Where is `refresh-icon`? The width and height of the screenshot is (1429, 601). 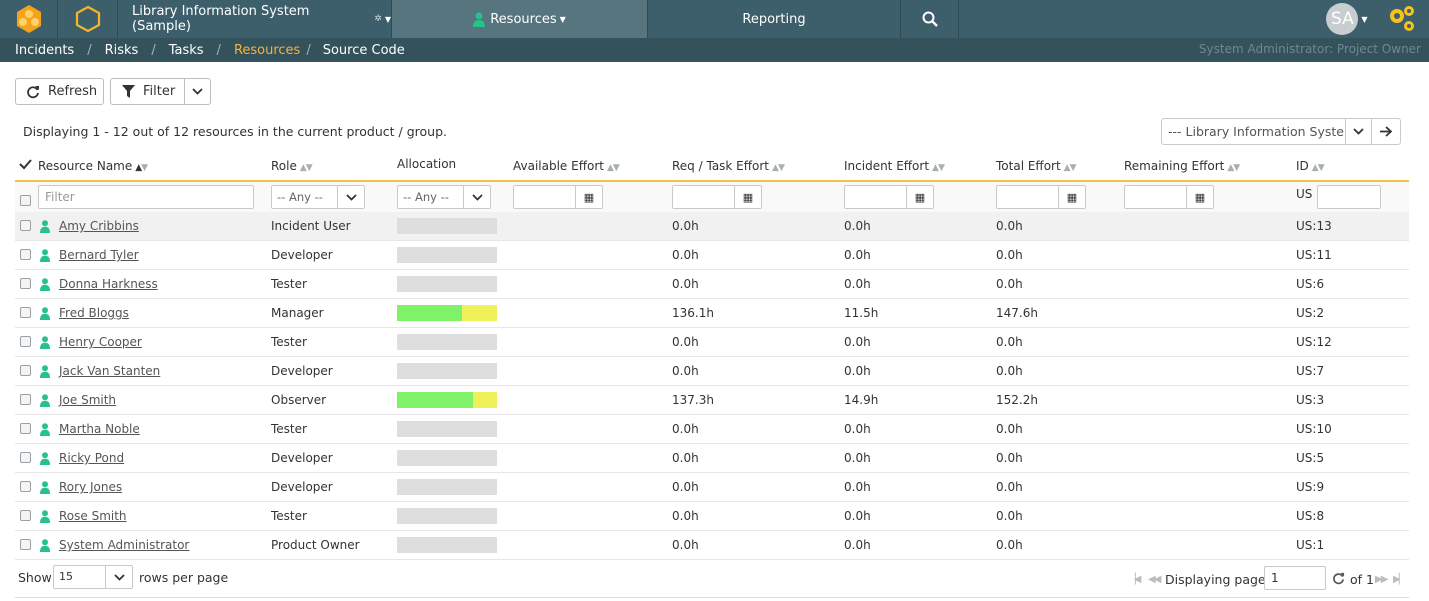
refresh-icon is located at coordinates (1338, 578).